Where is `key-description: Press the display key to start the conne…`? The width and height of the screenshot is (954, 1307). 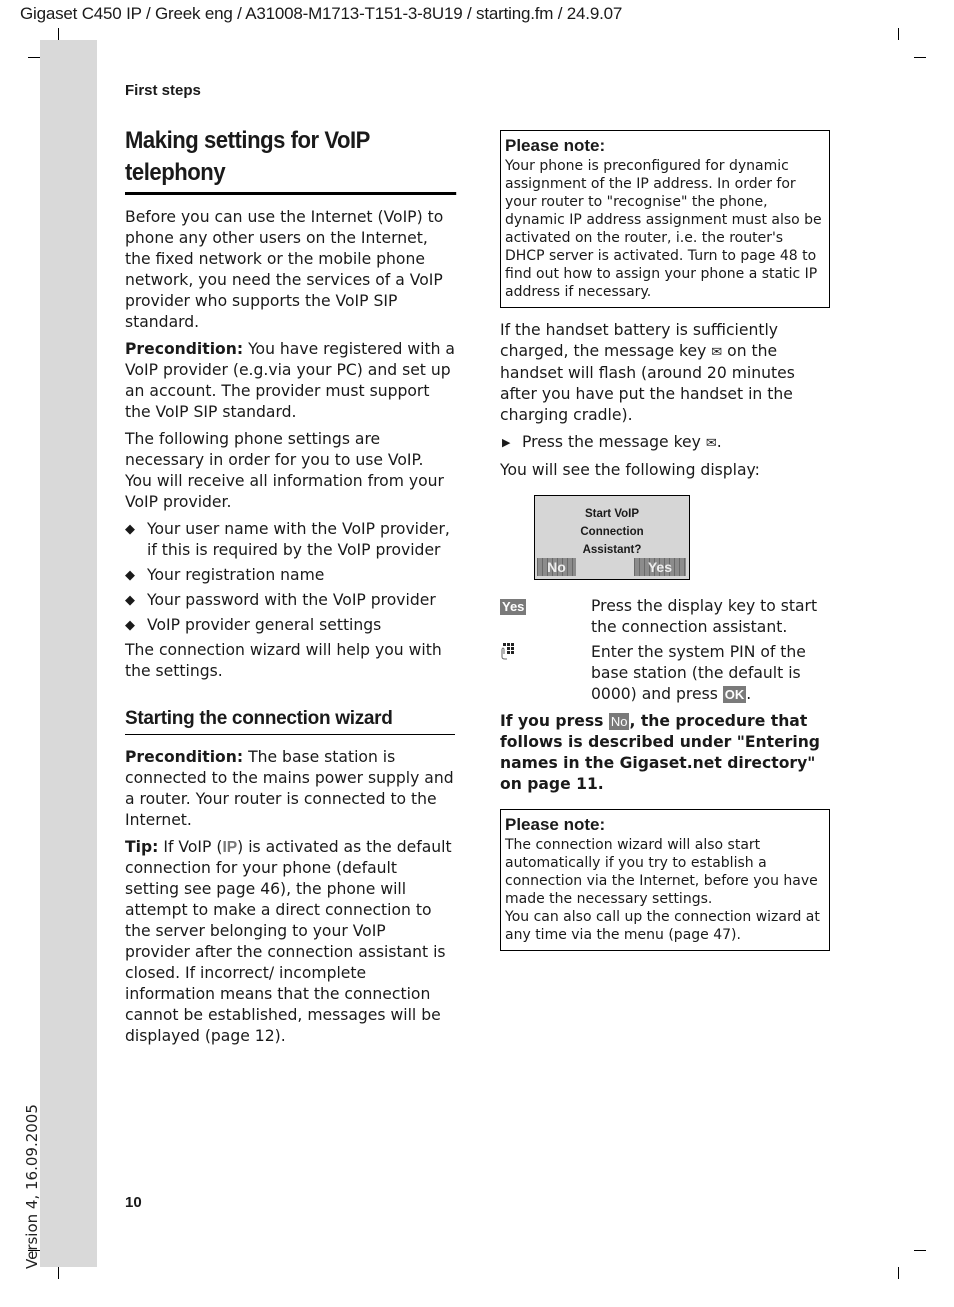
key-description: Press the display key to start the conne… is located at coordinates (704, 616).